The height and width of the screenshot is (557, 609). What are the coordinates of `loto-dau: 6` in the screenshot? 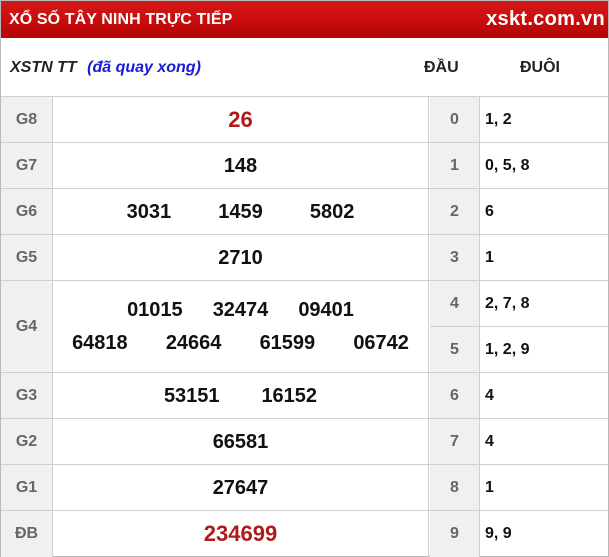 It's located at (455, 396).